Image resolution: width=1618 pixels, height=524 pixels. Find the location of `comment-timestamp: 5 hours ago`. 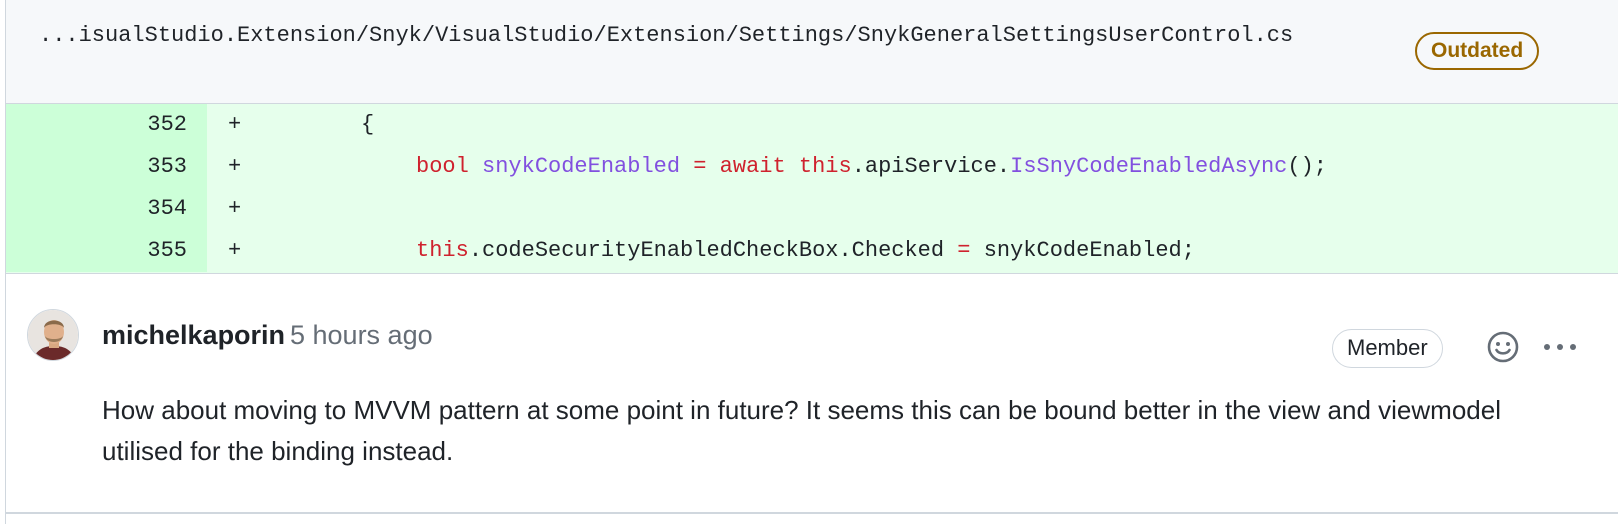

comment-timestamp: 5 hours ago is located at coordinates (361, 335).